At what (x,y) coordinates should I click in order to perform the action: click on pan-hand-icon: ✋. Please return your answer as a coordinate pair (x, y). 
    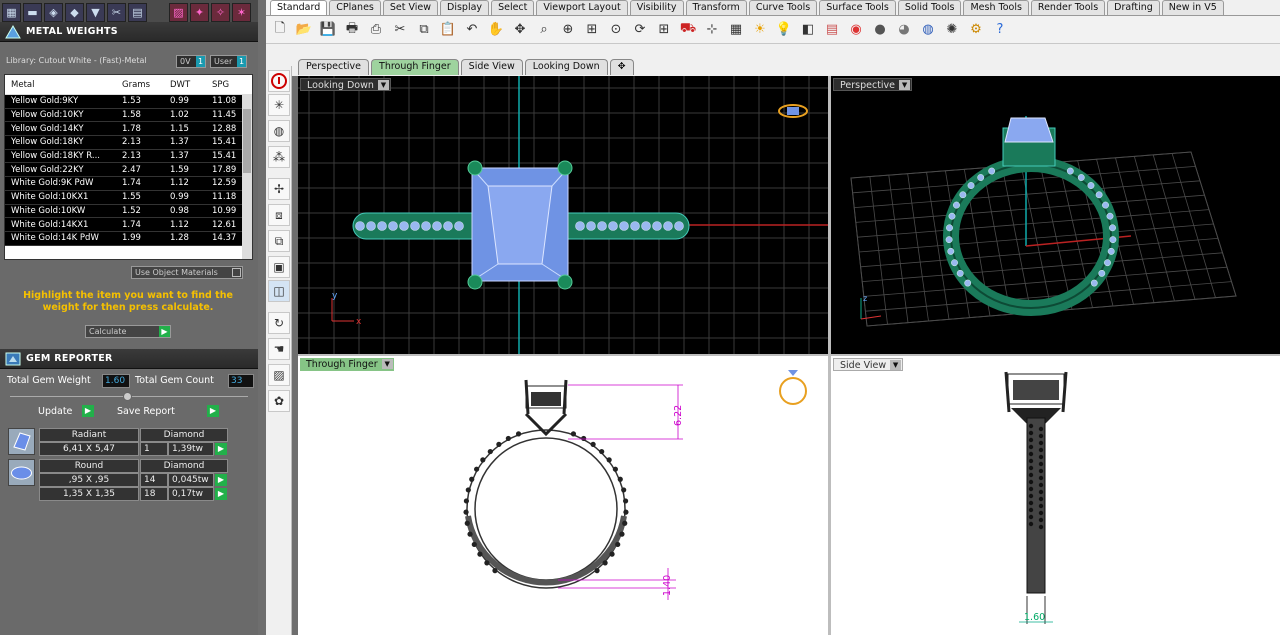
    Looking at the image, I should click on (496, 30).